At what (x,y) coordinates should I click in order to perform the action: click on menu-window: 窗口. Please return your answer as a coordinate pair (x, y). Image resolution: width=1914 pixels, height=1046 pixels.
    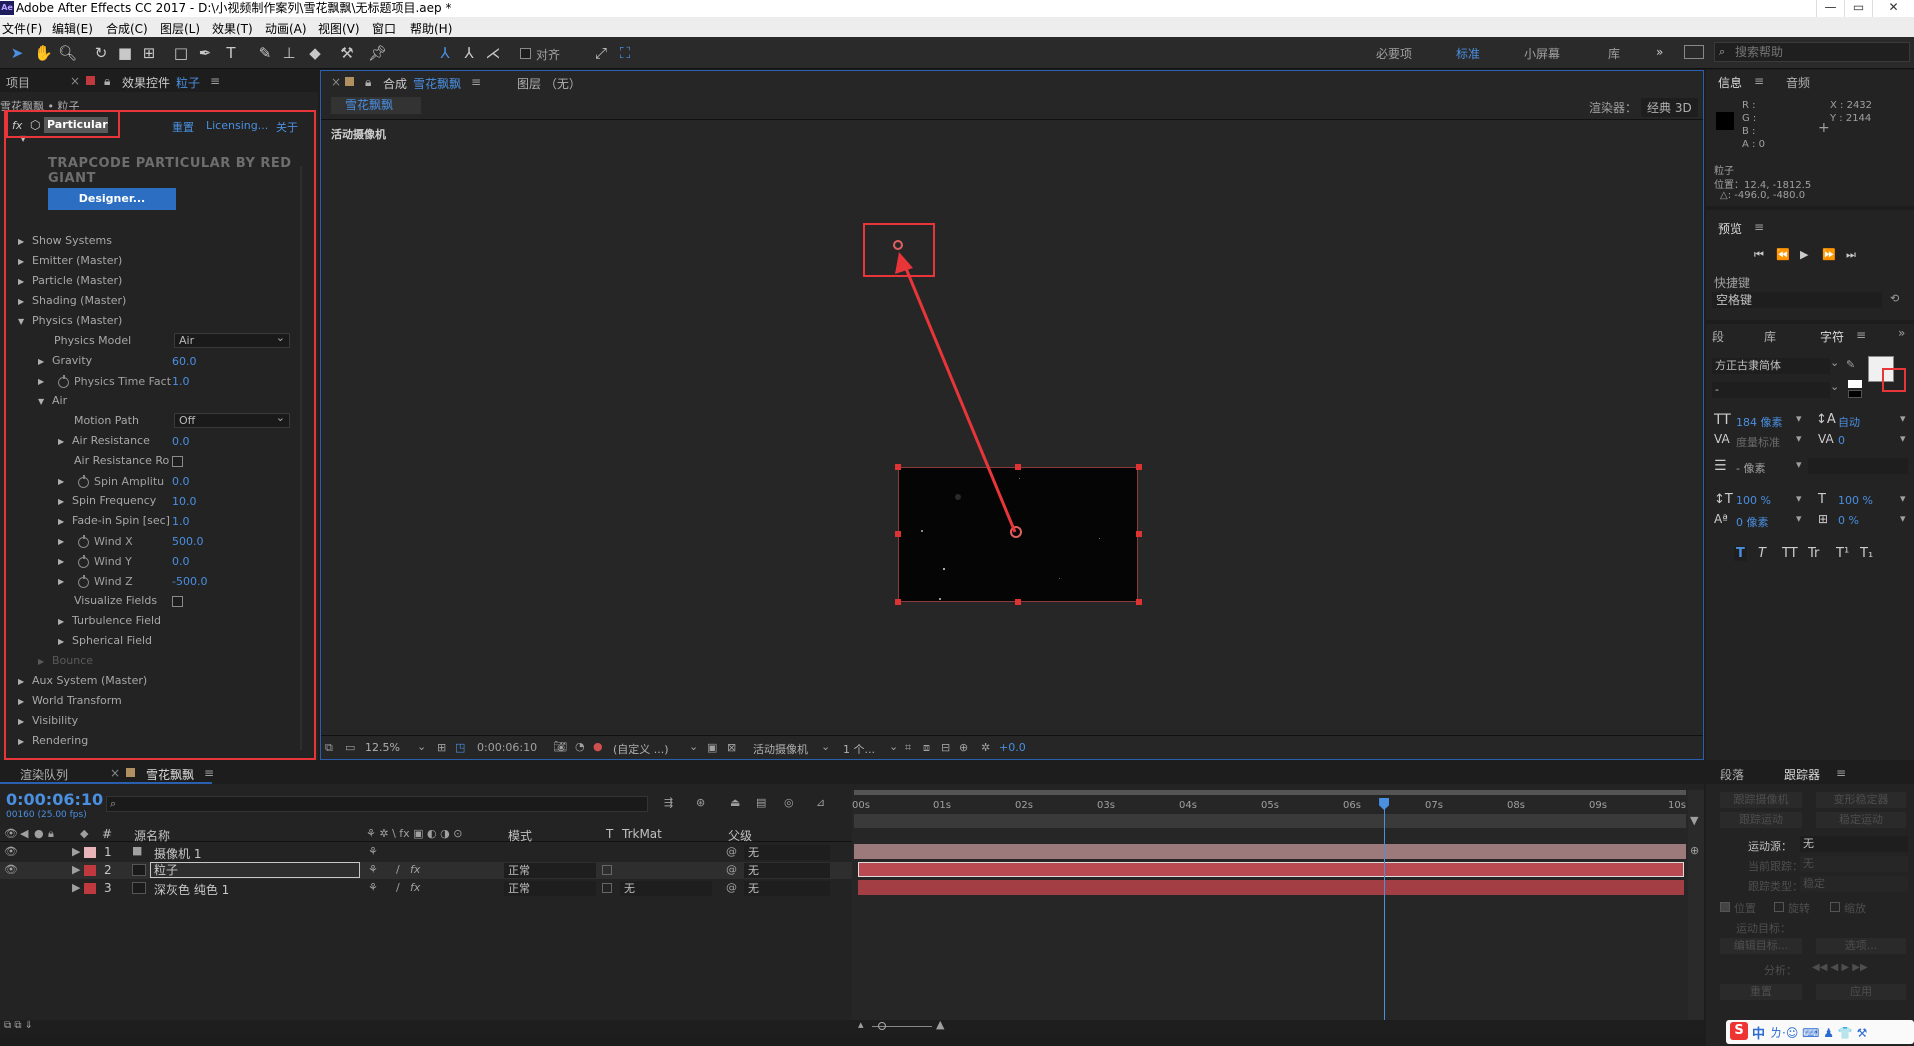
    Looking at the image, I should click on (384, 28).